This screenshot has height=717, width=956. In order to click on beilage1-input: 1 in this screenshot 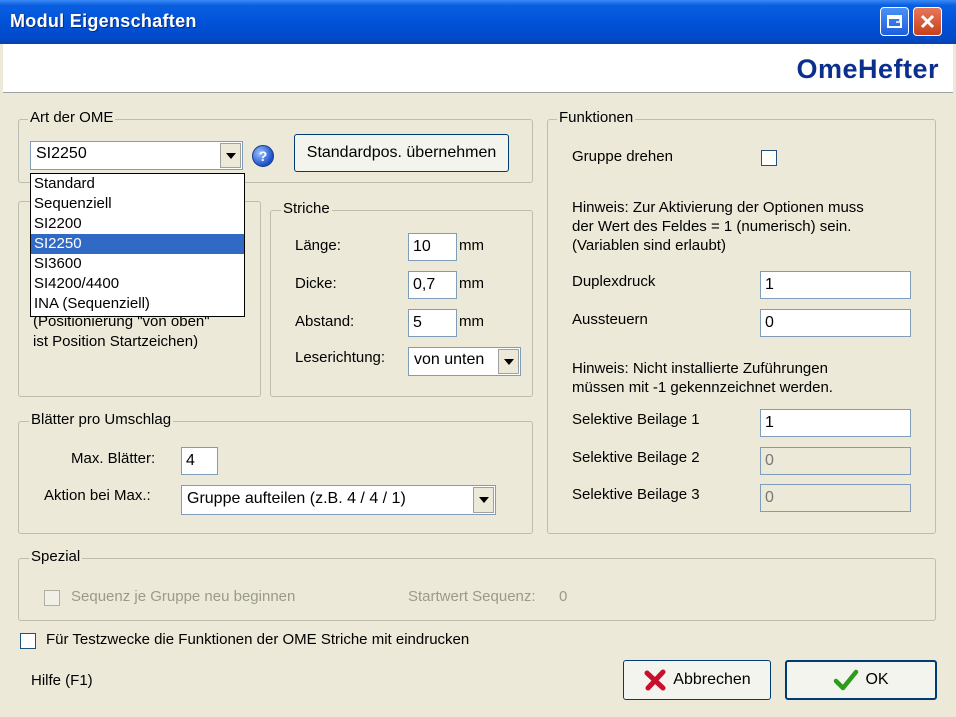, I will do `click(835, 423)`.